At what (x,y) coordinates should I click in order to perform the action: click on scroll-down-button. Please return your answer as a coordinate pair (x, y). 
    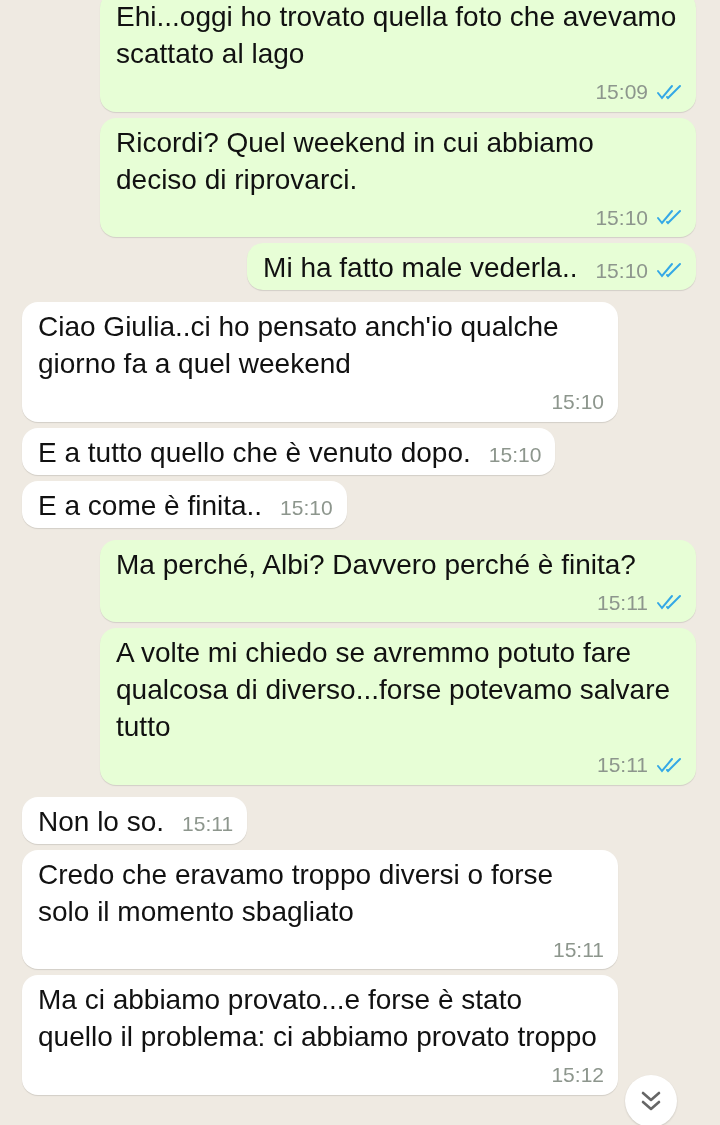
    Looking at the image, I should click on (651, 1100).